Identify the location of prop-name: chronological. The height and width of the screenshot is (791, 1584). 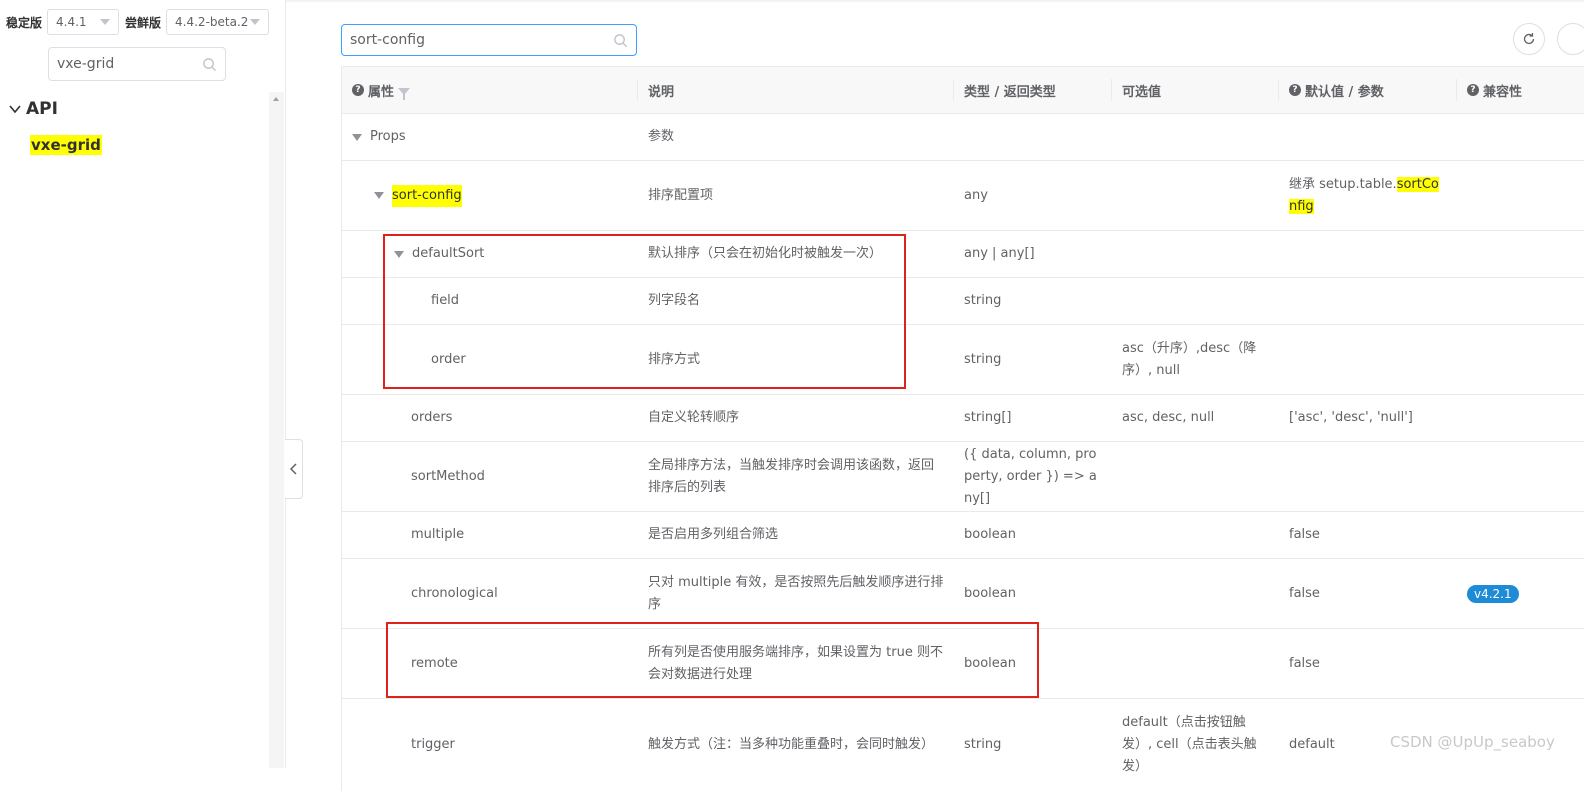
(454, 593).